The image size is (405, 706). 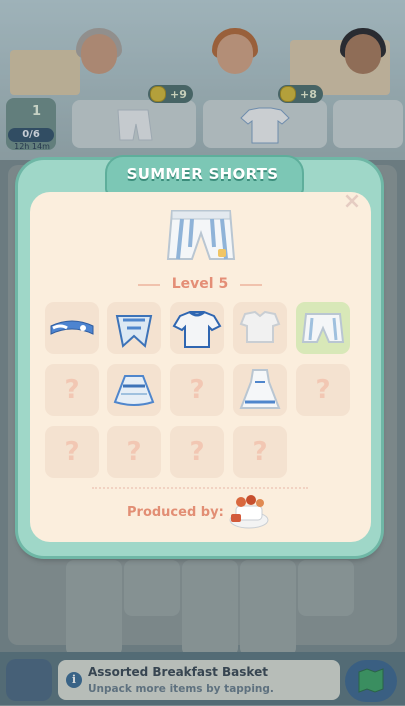 I want to click on scarf-icon, so click(x=134, y=331).